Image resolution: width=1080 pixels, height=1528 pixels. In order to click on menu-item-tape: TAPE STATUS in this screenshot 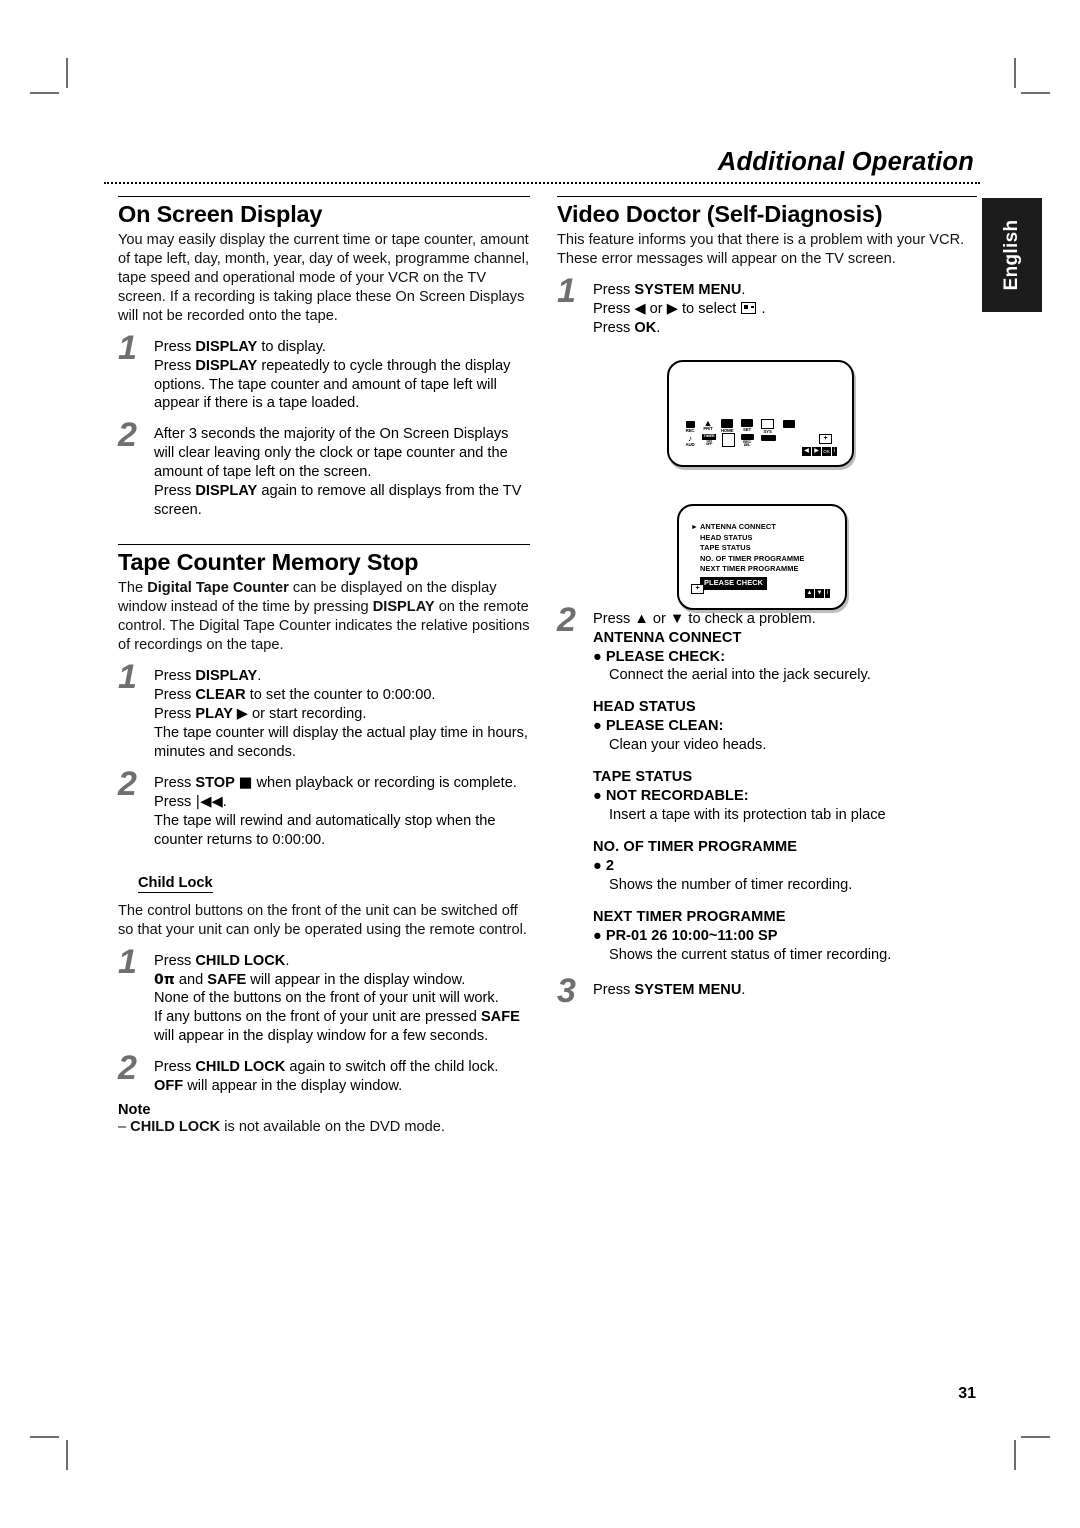, I will do `click(752, 548)`.